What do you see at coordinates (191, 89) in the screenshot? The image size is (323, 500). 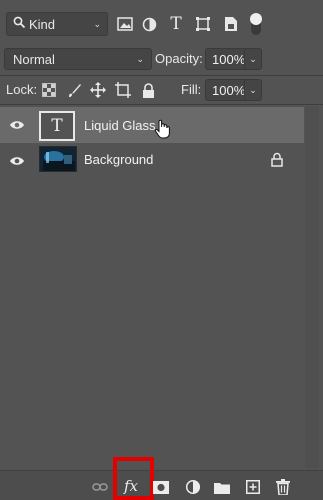 I see `fill-label: Fill:` at bounding box center [191, 89].